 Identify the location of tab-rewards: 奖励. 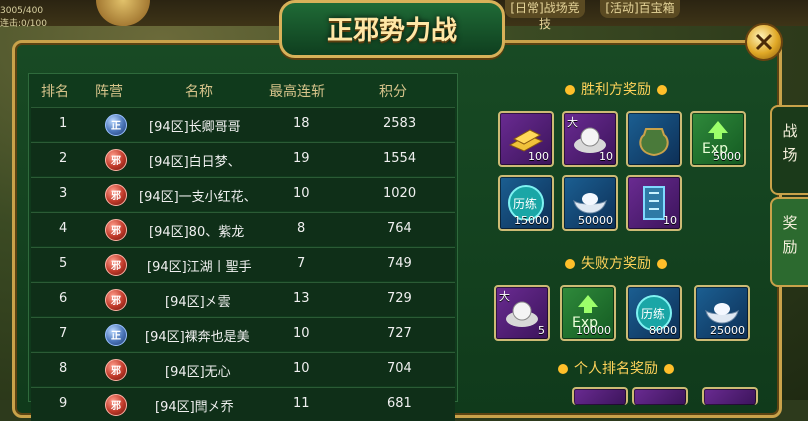
(789, 242).